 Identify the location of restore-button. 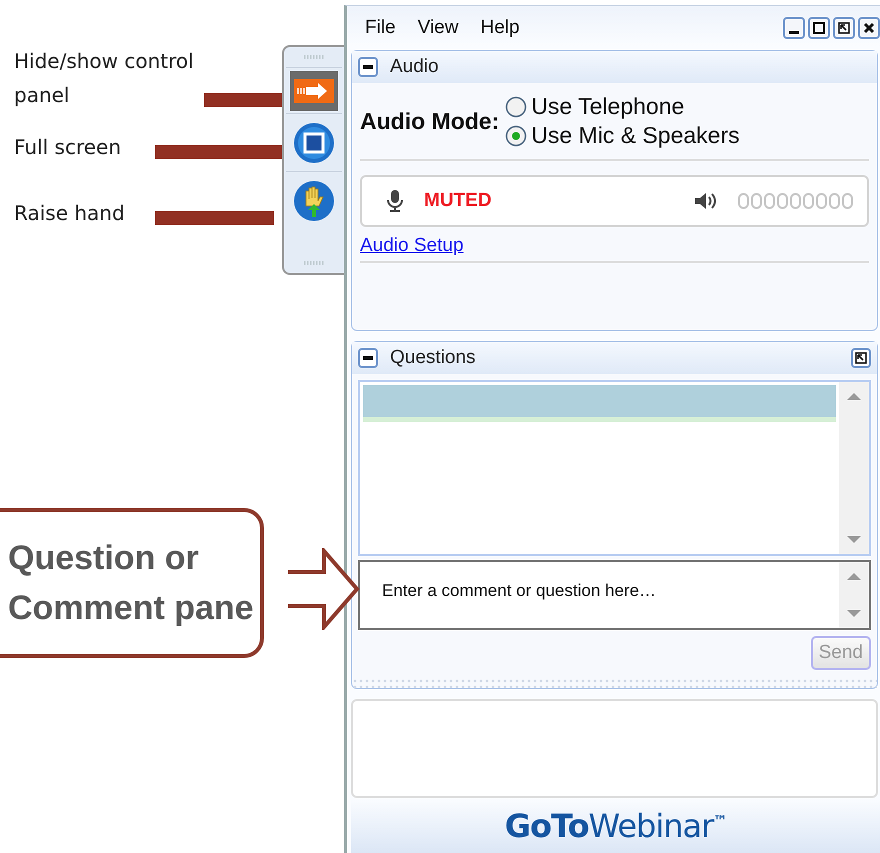
(844, 28).